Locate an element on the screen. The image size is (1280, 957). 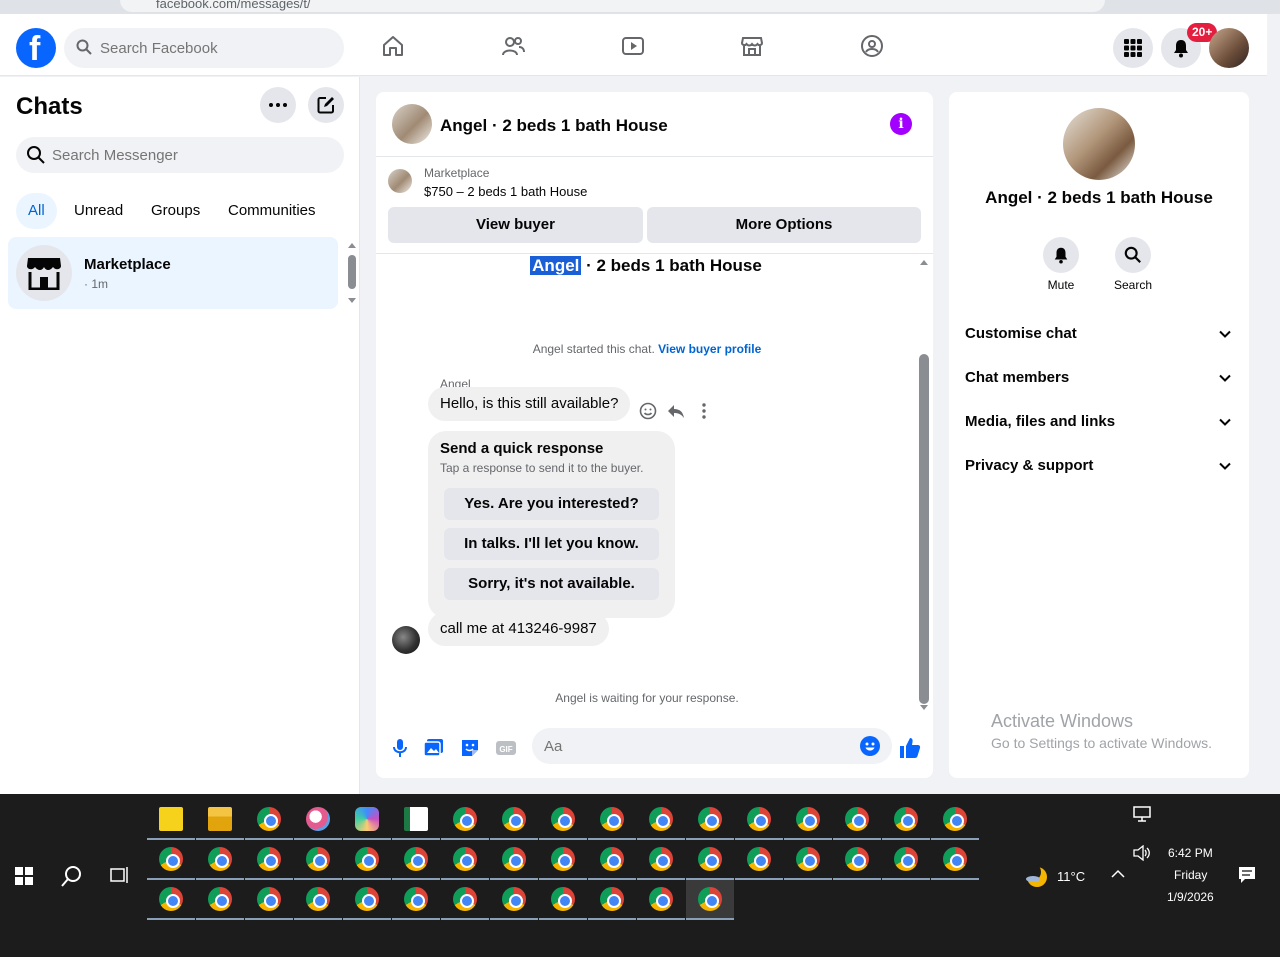
message-input-box is located at coordinates (712, 746).